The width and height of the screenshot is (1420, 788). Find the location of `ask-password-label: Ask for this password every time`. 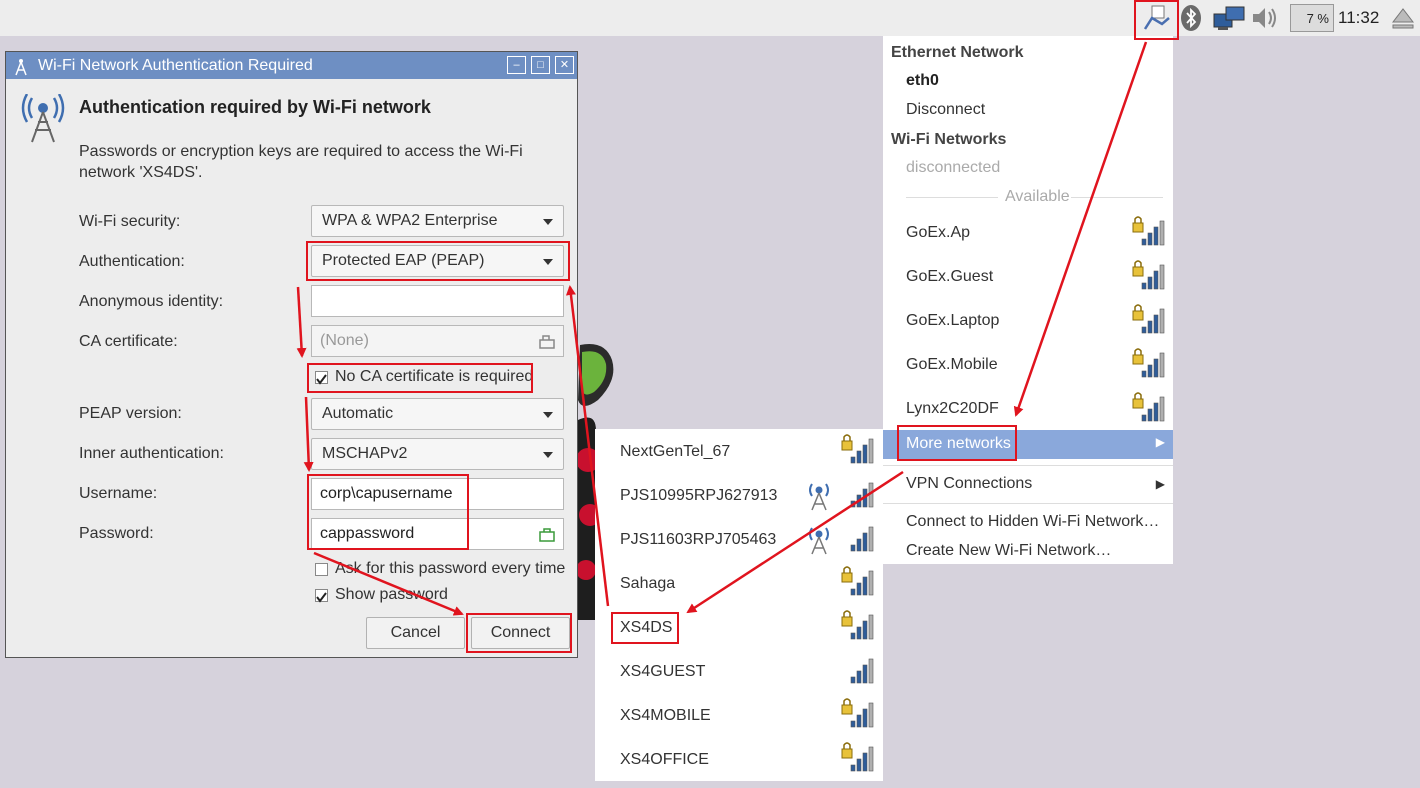

ask-password-label: Ask for this password every time is located at coordinates (450, 568).